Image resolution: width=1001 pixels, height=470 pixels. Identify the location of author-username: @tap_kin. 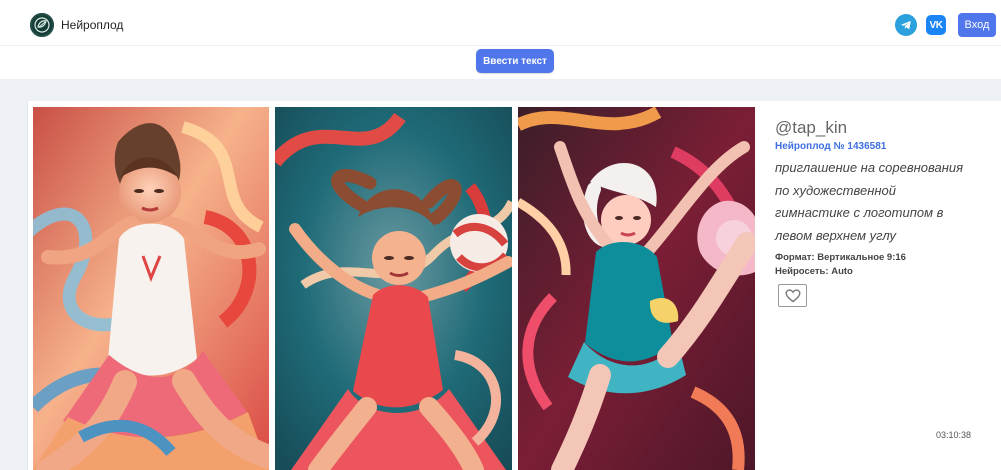
(887, 128).